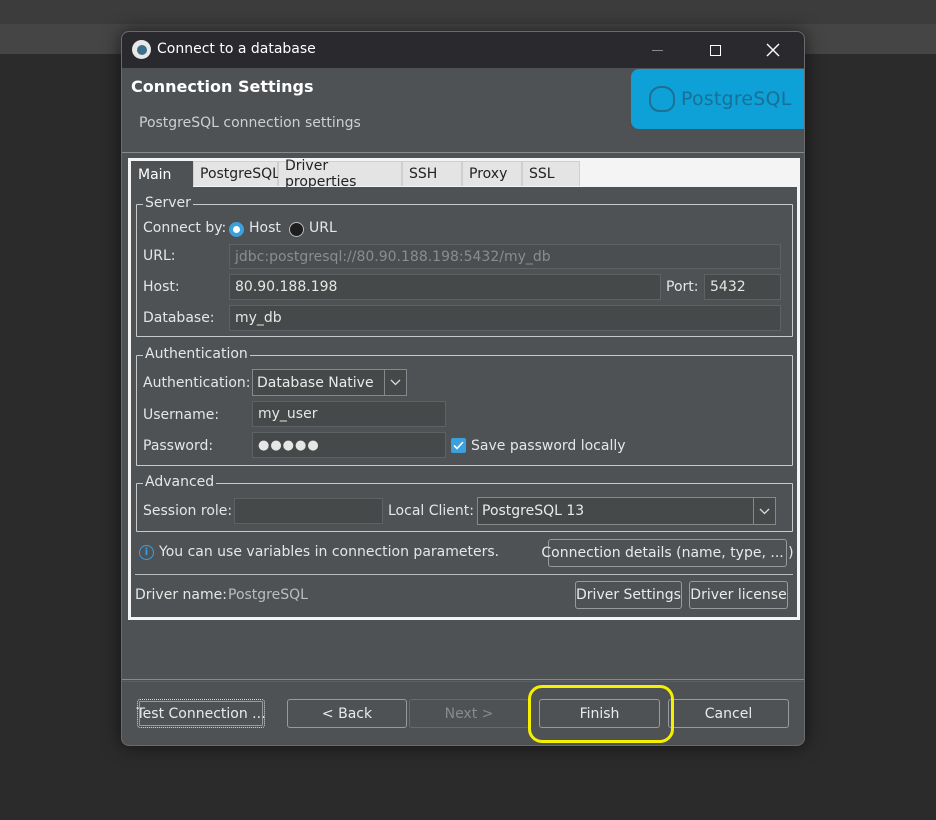 The height and width of the screenshot is (820, 936). I want to click on database-label: Database:, so click(179, 318).